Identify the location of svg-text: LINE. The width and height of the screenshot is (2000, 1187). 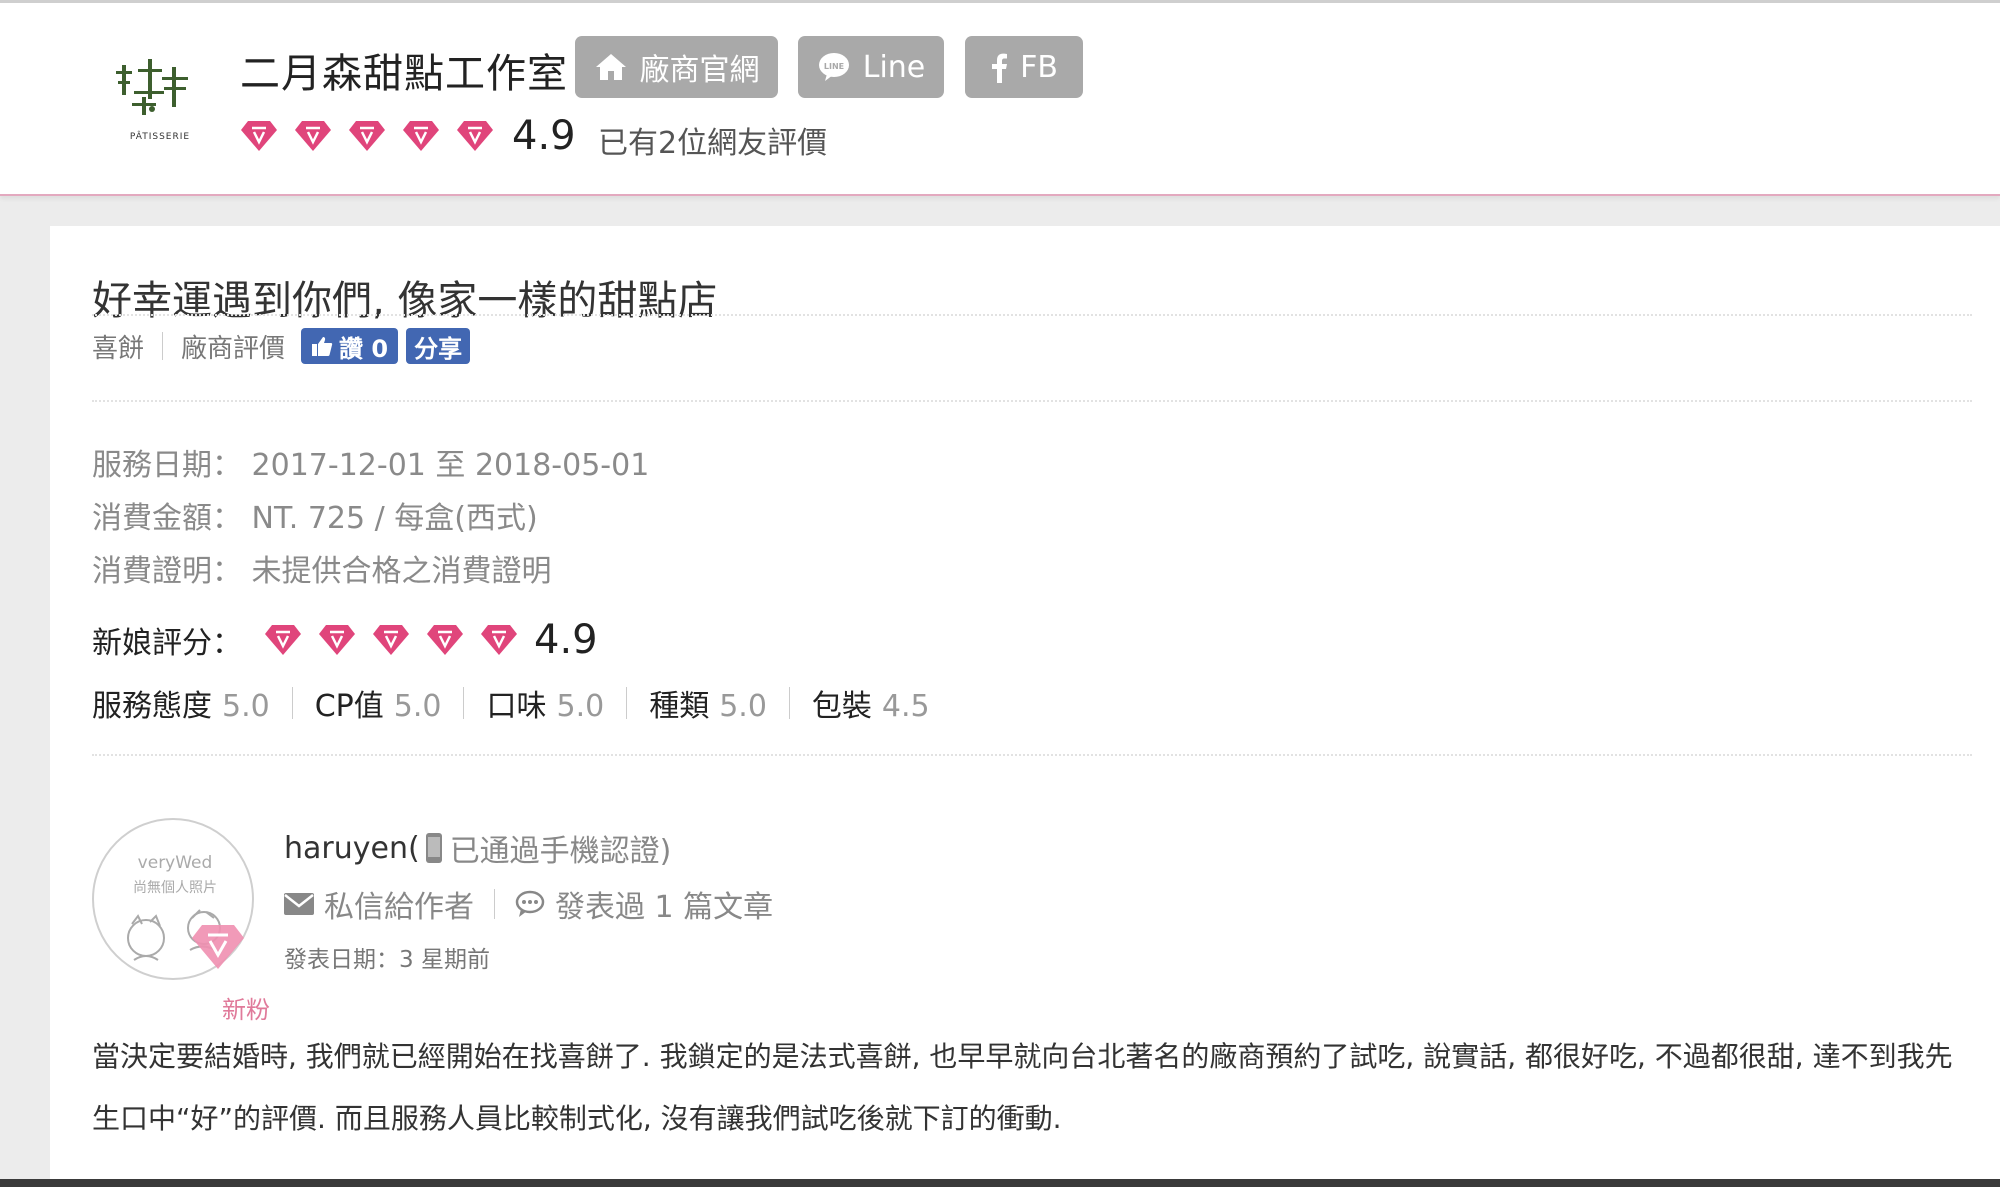
(834, 66).